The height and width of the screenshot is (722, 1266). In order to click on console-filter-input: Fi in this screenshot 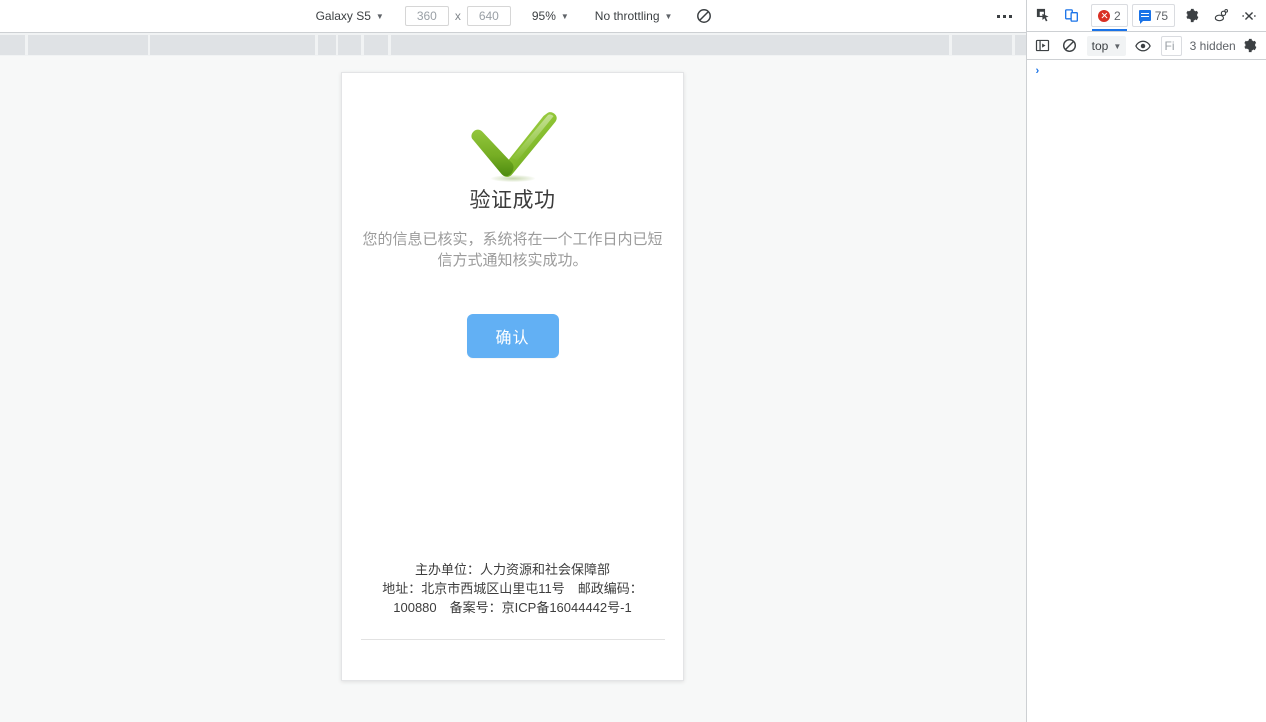, I will do `click(1171, 45)`.